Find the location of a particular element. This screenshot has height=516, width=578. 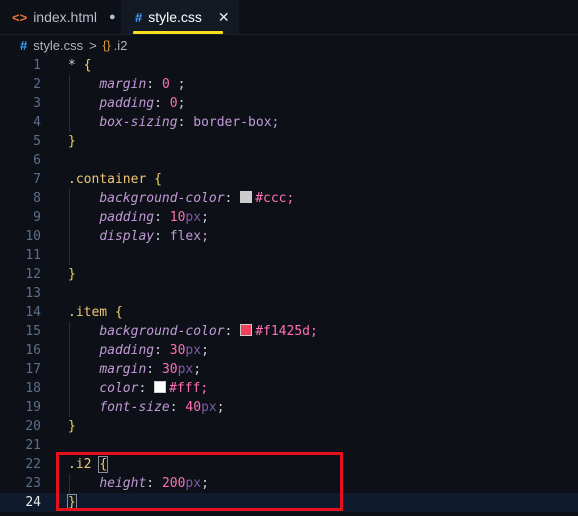

code-line: 4 box-sizing: border-box; is located at coordinates (289, 122).